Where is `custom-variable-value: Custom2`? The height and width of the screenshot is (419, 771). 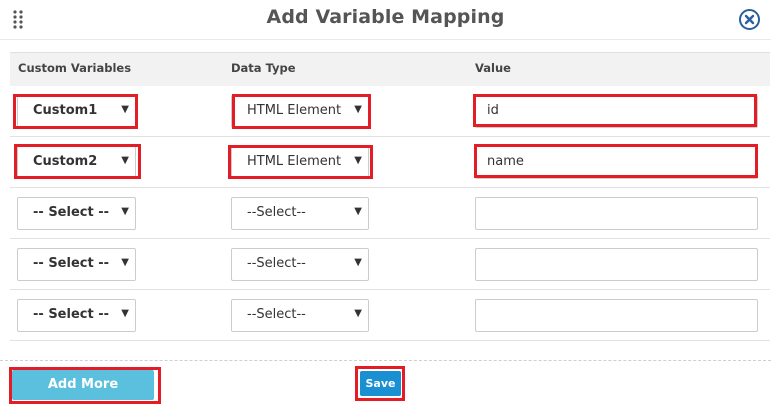
custom-variable-value: Custom2 is located at coordinates (65, 161).